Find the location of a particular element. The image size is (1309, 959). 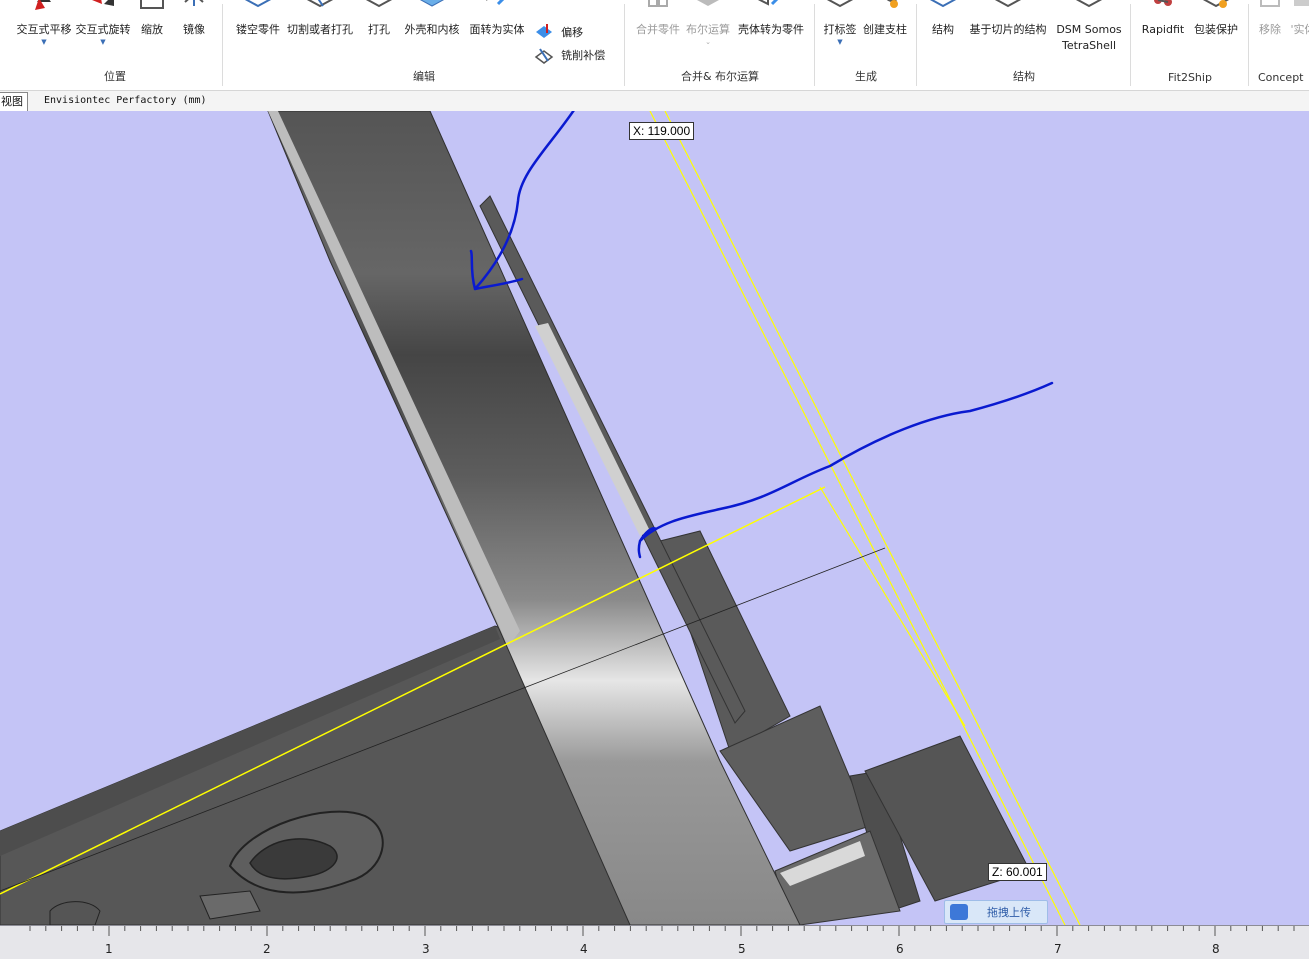

offset-label: 偏移 is located at coordinates (572, 32).